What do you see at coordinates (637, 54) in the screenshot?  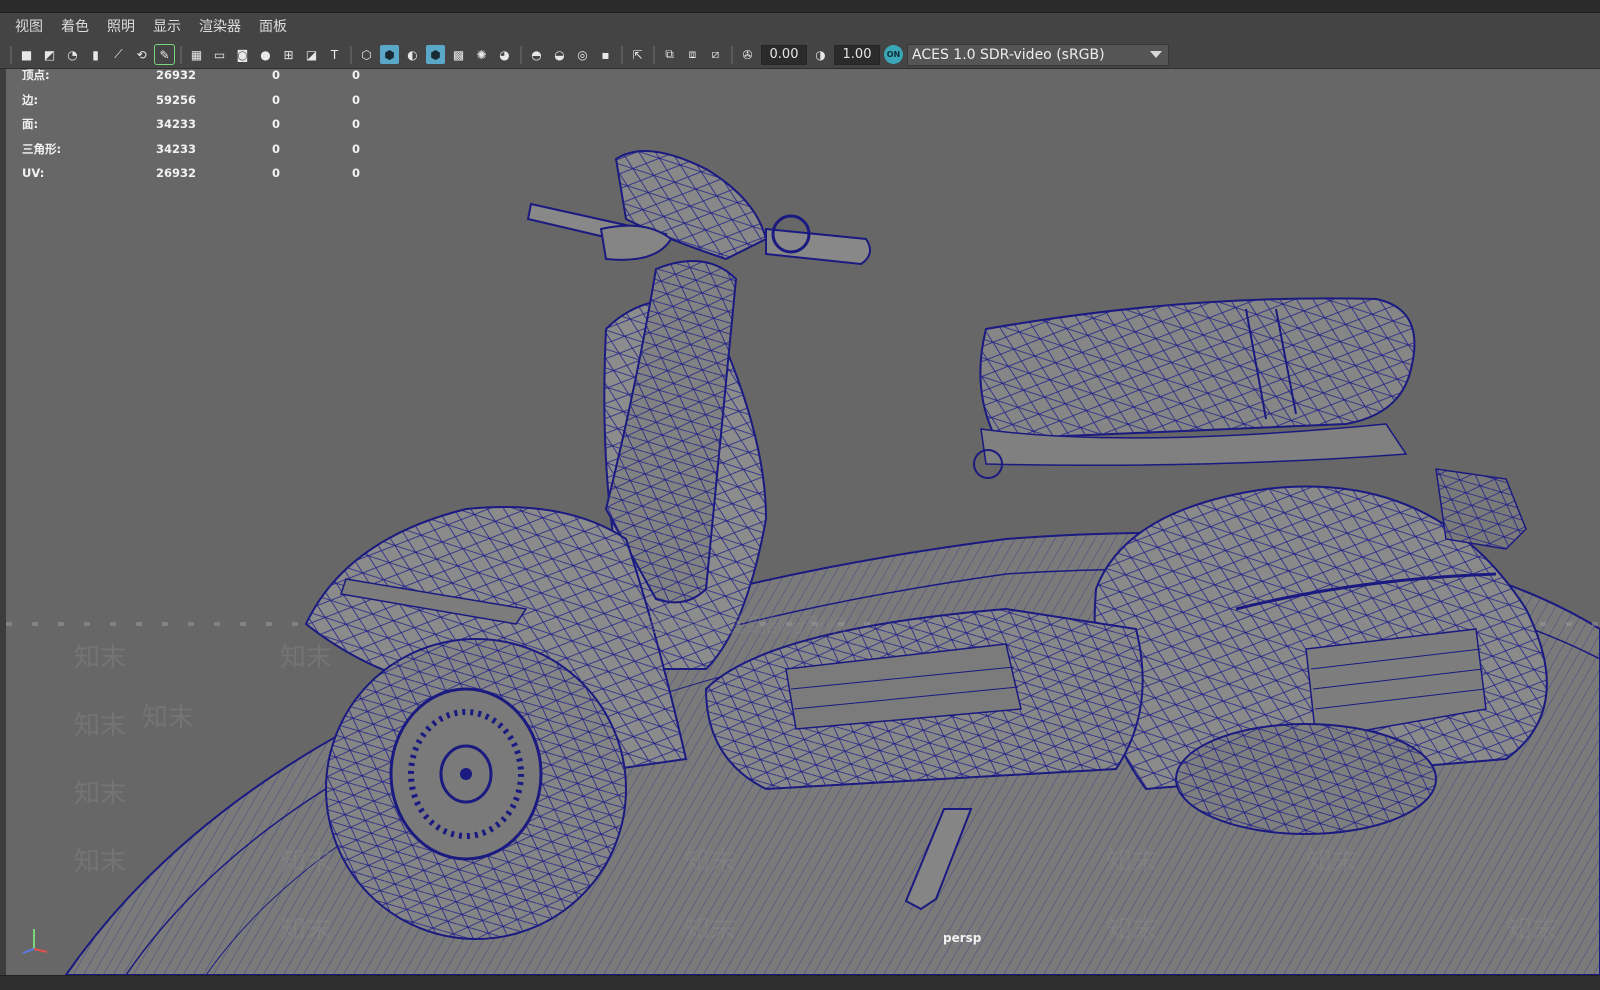 I see `isolate-select-icon: ⇱` at bounding box center [637, 54].